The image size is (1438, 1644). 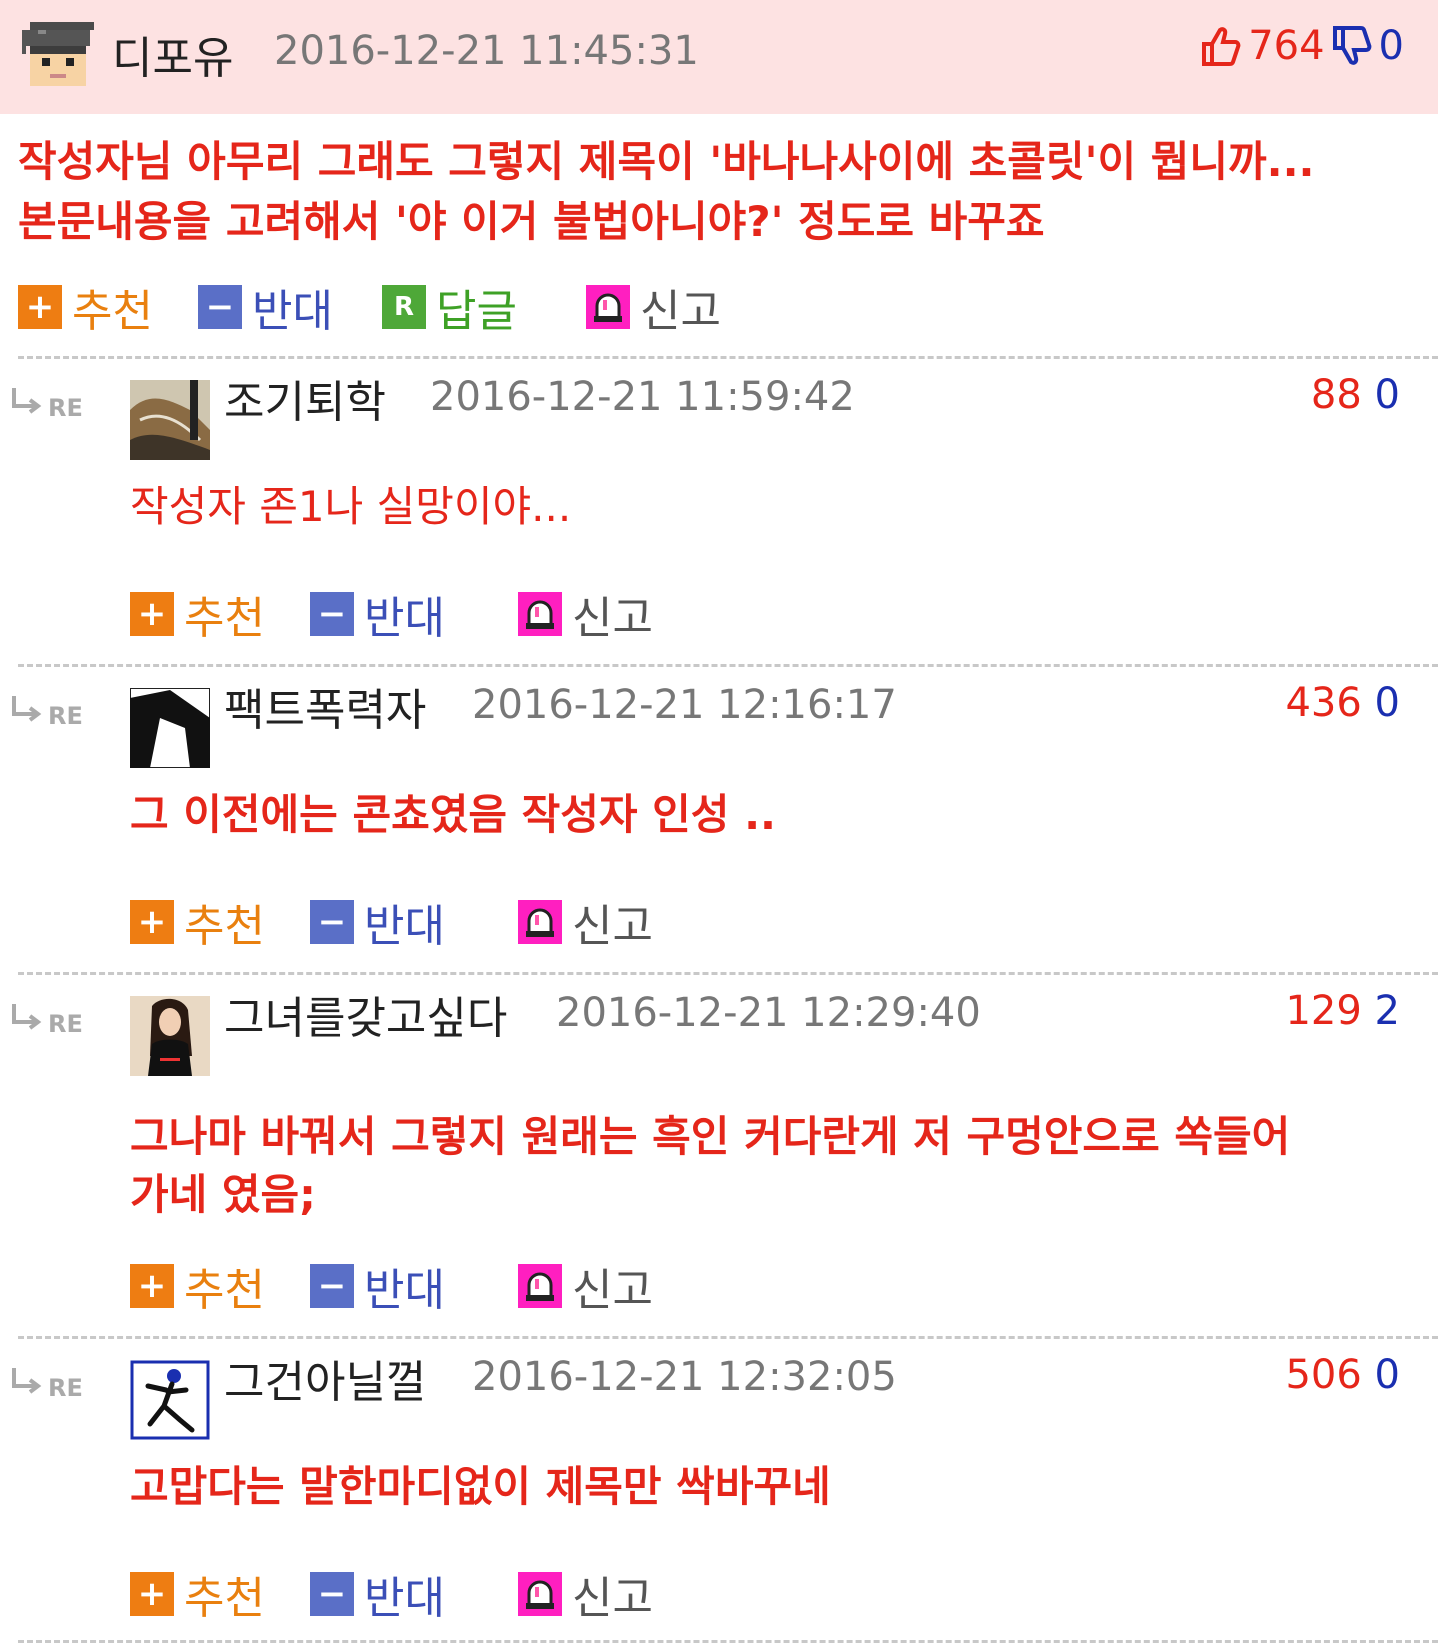 I want to click on nickname: 그건아닐껄, so click(x=325, y=1378).